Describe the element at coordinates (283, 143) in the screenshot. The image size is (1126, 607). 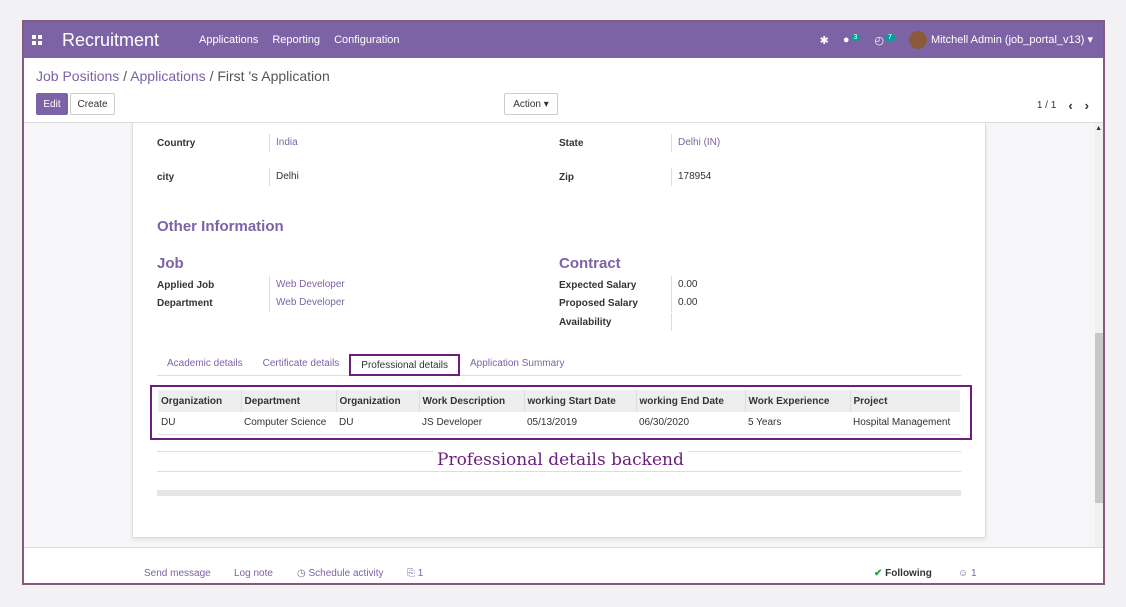
I see `country-value: India` at that location.